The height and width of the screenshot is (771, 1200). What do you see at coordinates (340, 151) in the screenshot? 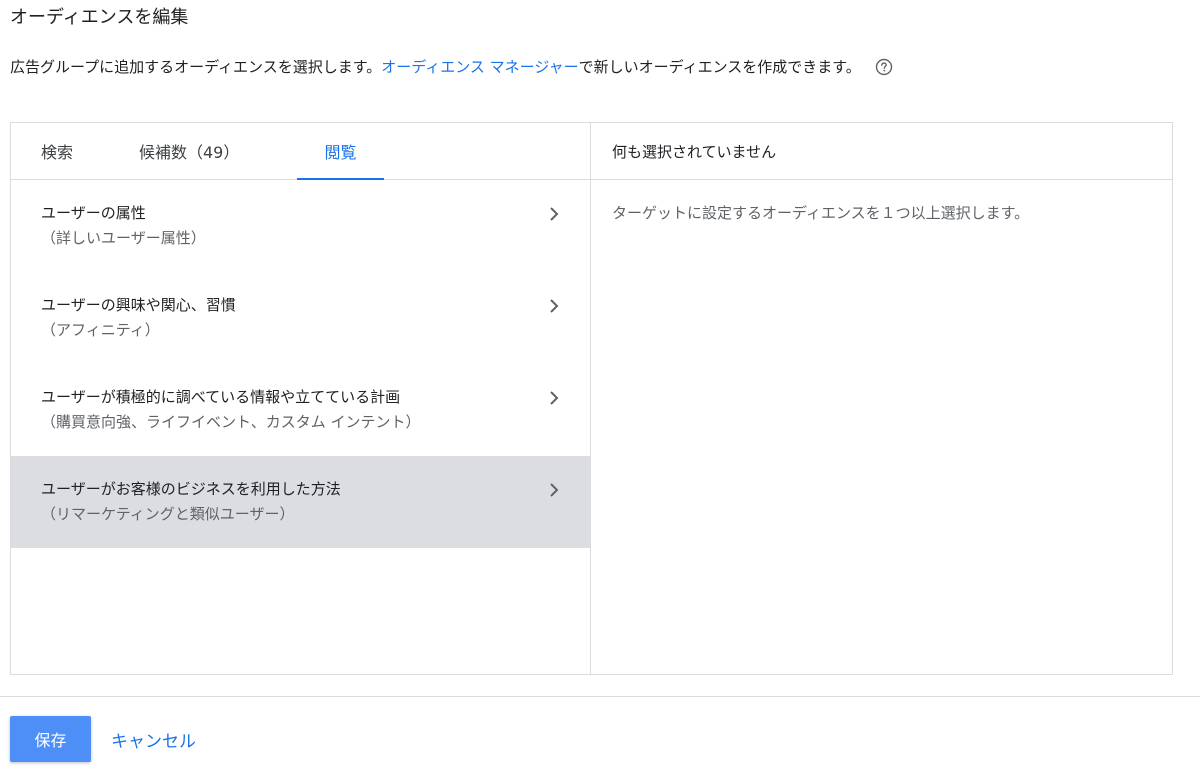
I see `tab-browse: 閲覧` at bounding box center [340, 151].